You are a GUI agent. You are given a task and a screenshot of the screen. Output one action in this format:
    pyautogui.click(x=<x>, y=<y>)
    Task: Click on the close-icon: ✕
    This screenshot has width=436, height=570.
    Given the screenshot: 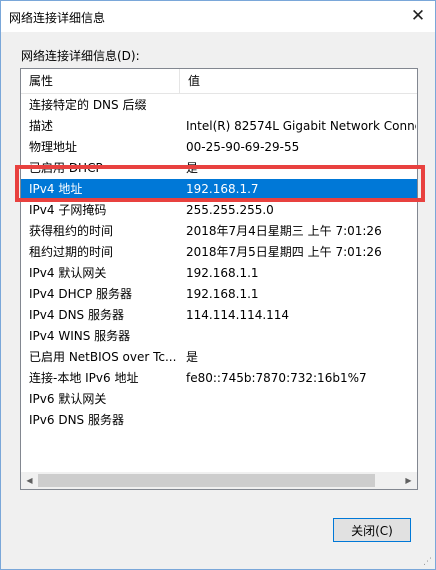 What is the action you would take?
    pyautogui.click(x=418, y=16)
    